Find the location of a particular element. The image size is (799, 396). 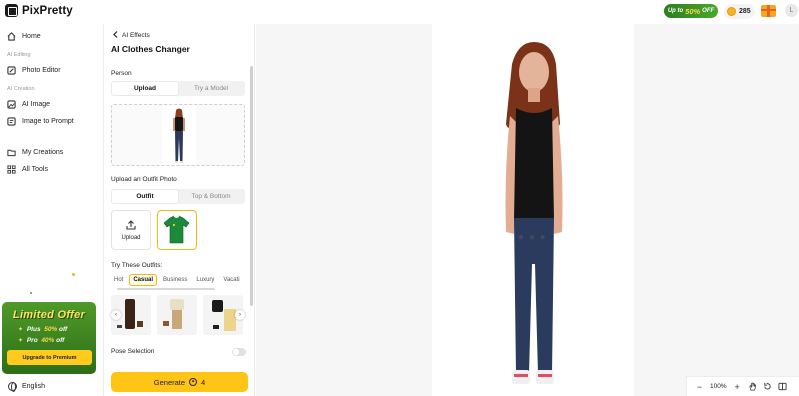

tab-try-a-model: Try a Model is located at coordinates (211, 88).